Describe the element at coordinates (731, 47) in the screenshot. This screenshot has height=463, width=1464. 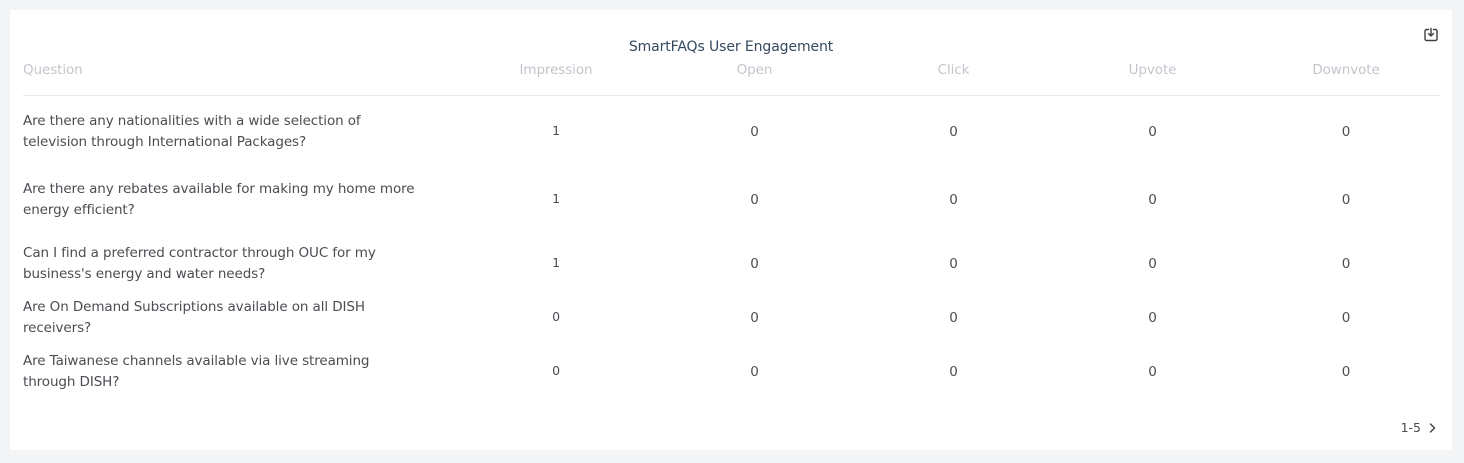
I see `widget-title: SmartFAQs User Engagement` at that location.